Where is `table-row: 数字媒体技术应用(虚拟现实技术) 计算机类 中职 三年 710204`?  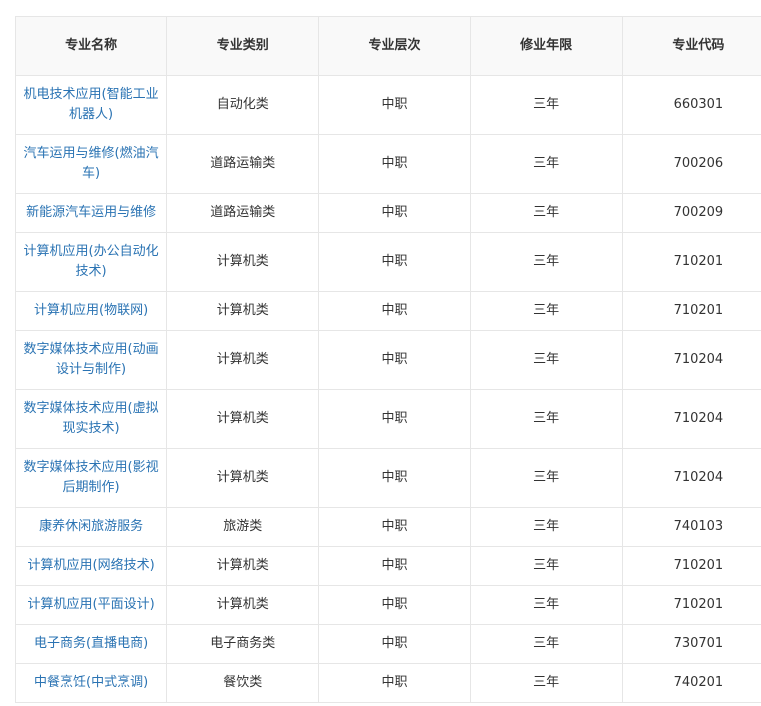 table-row: 数字媒体技术应用(虚拟现实技术) 计算机类 中职 三年 710204 is located at coordinates (387, 419).